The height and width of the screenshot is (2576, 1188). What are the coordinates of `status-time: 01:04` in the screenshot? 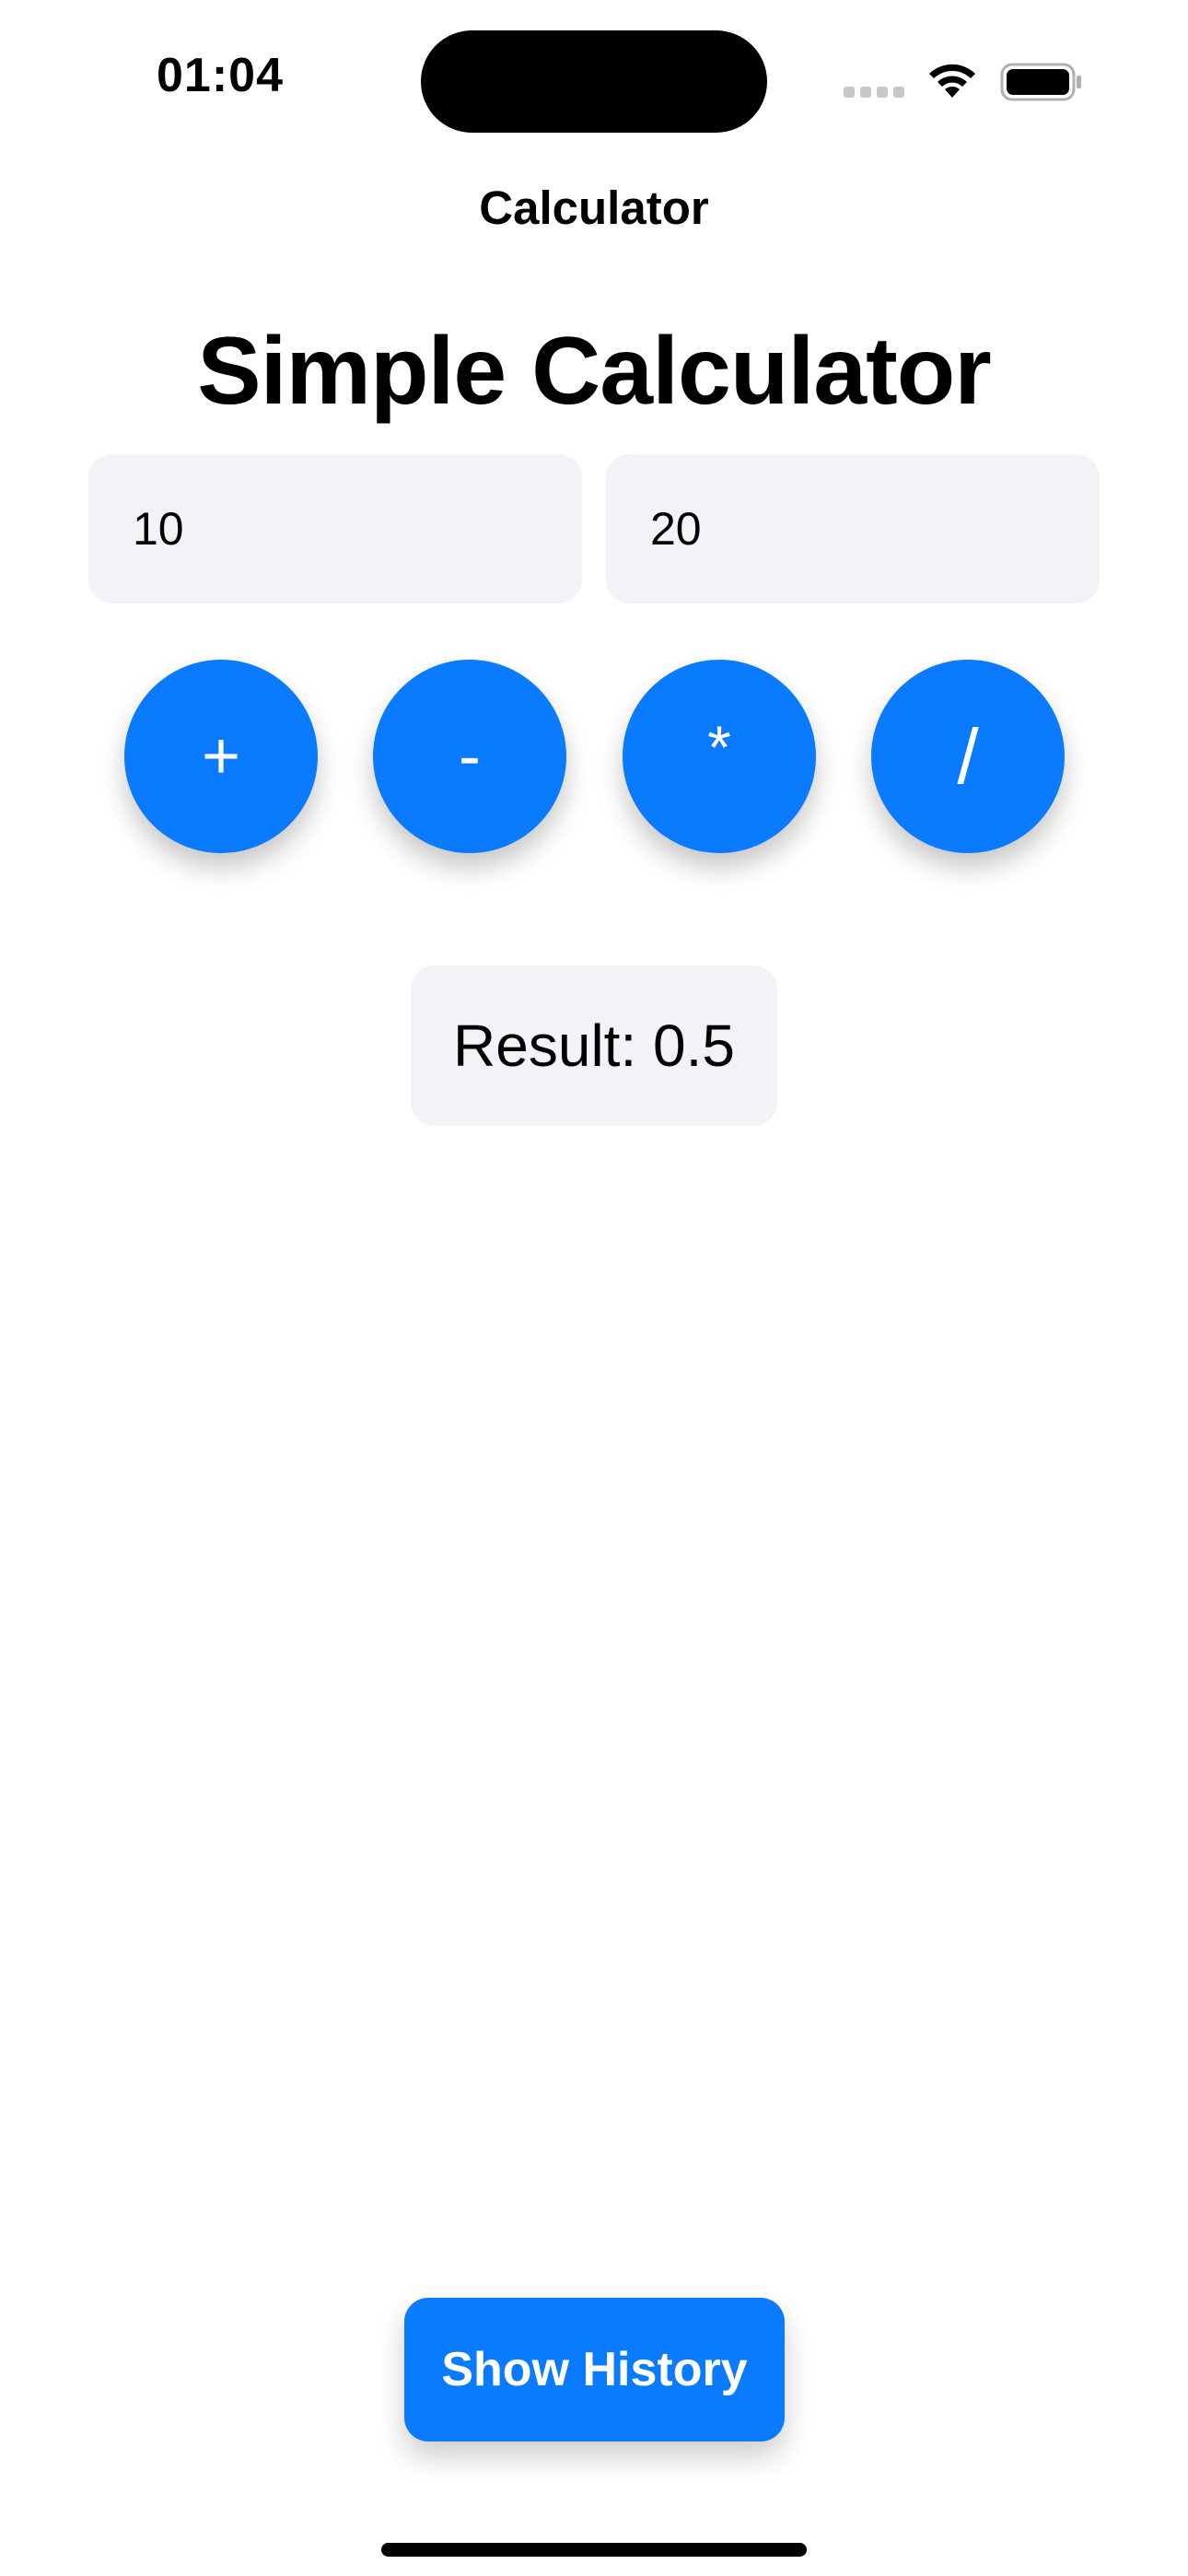 It's located at (220, 75).